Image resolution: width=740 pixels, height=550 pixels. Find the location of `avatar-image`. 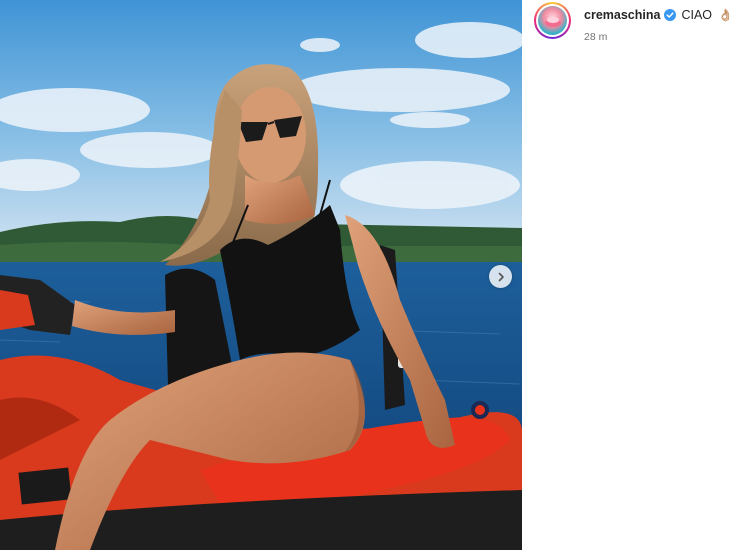

avatar-image is located at coordinates (552, 20).